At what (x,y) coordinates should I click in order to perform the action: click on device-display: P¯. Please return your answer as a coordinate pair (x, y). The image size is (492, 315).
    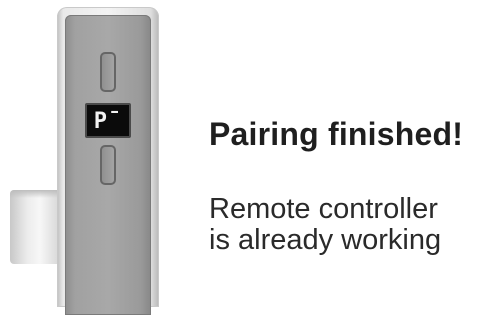
    Looking at the image, I should click on (108, 120).